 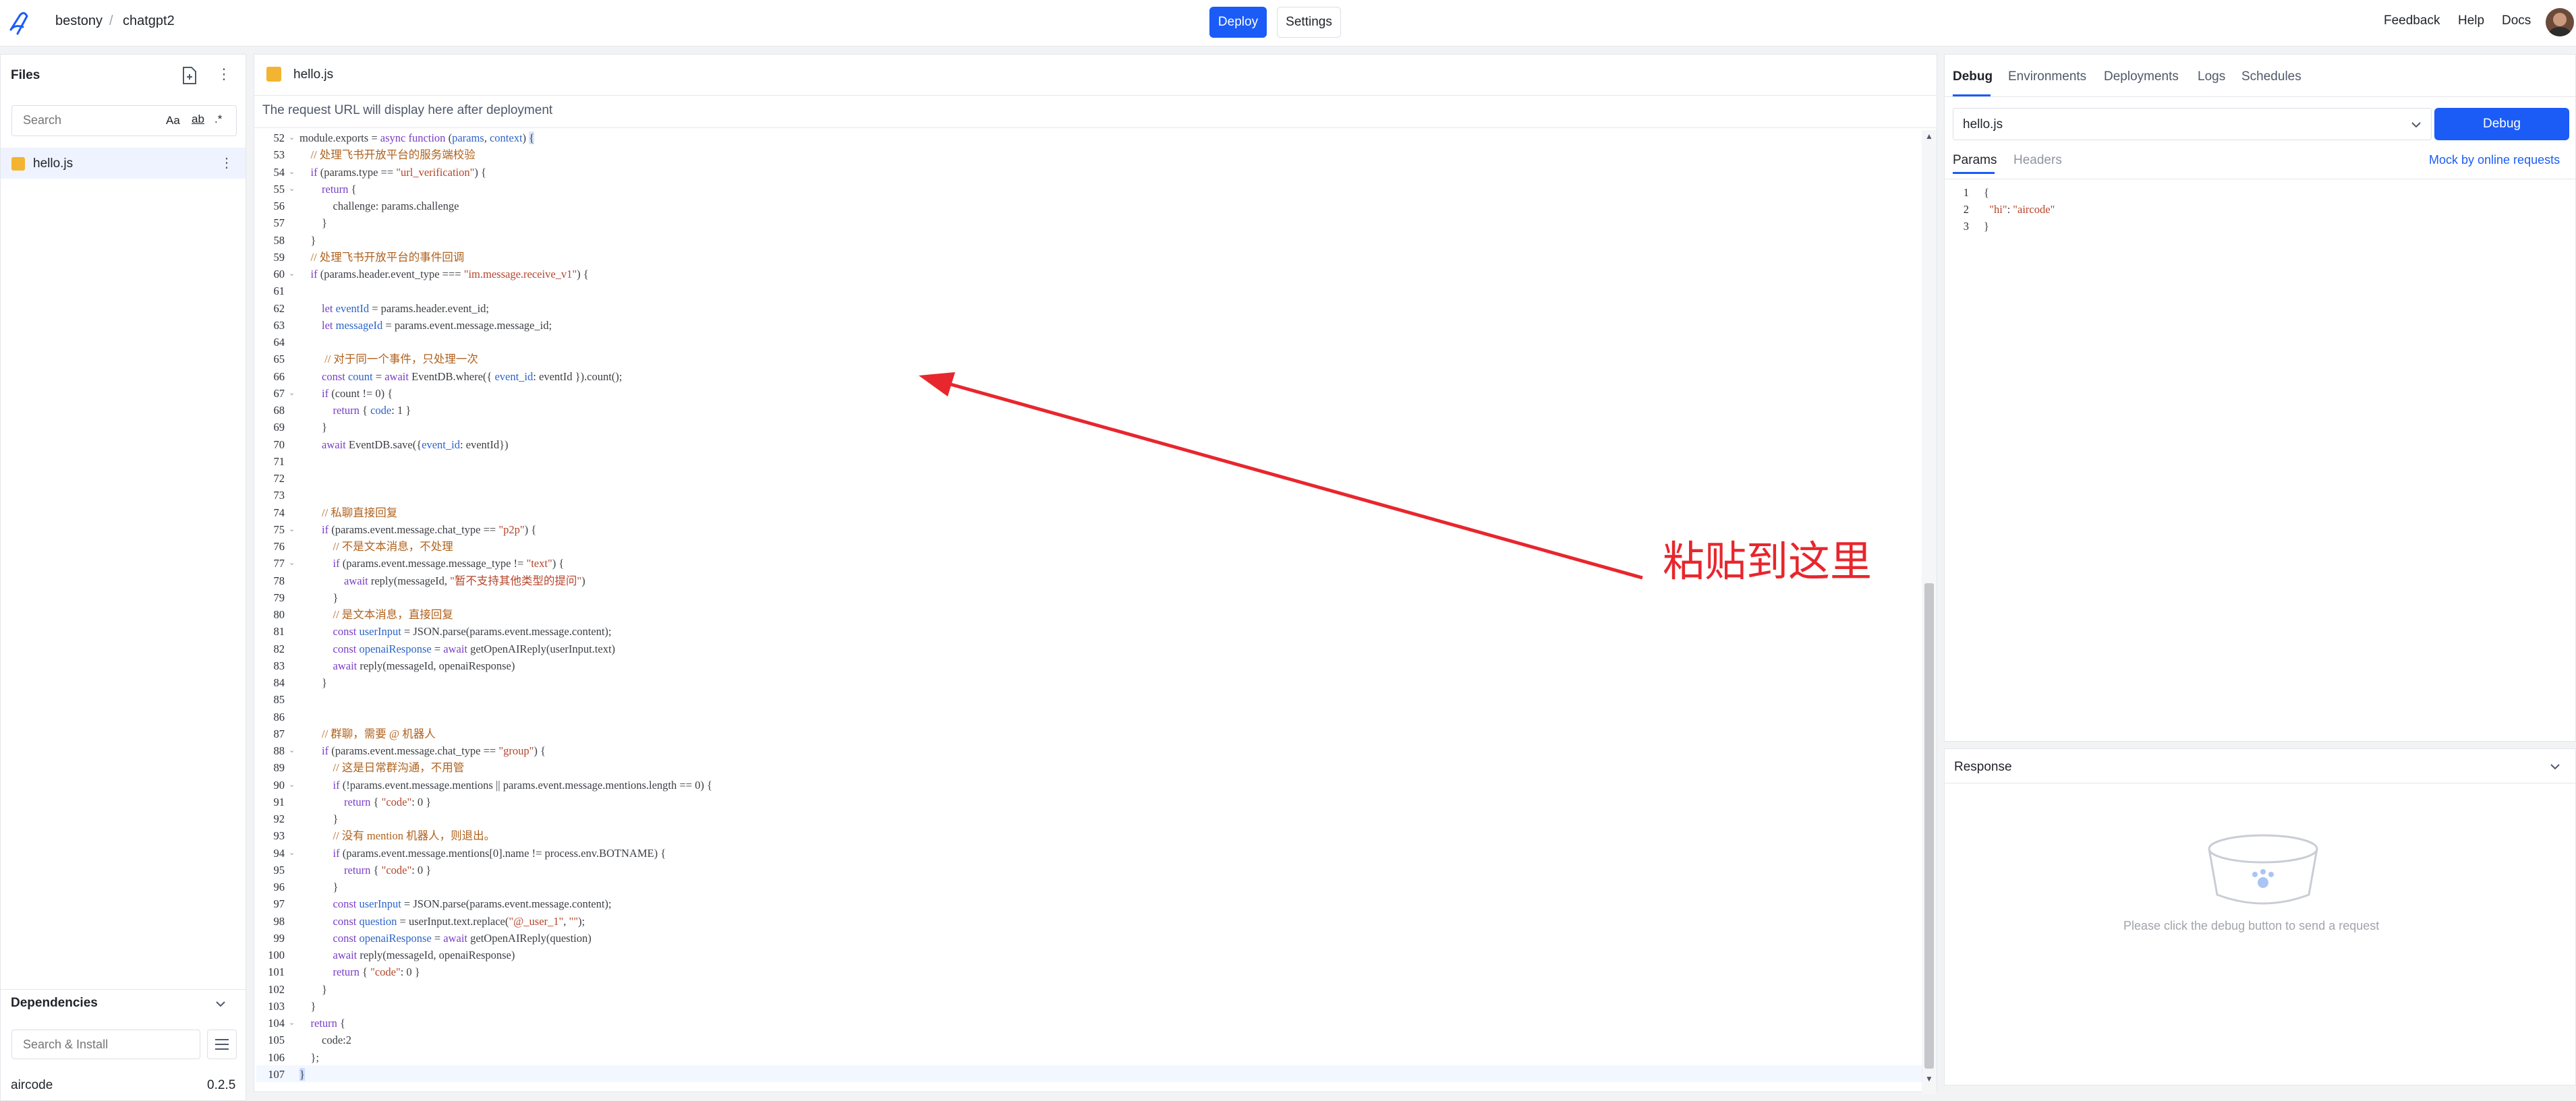 What do you see at coordinates (360, 512) in the screenshot?
I see `code-text: // 私聊直接回复` at bounding box center [360, 512].